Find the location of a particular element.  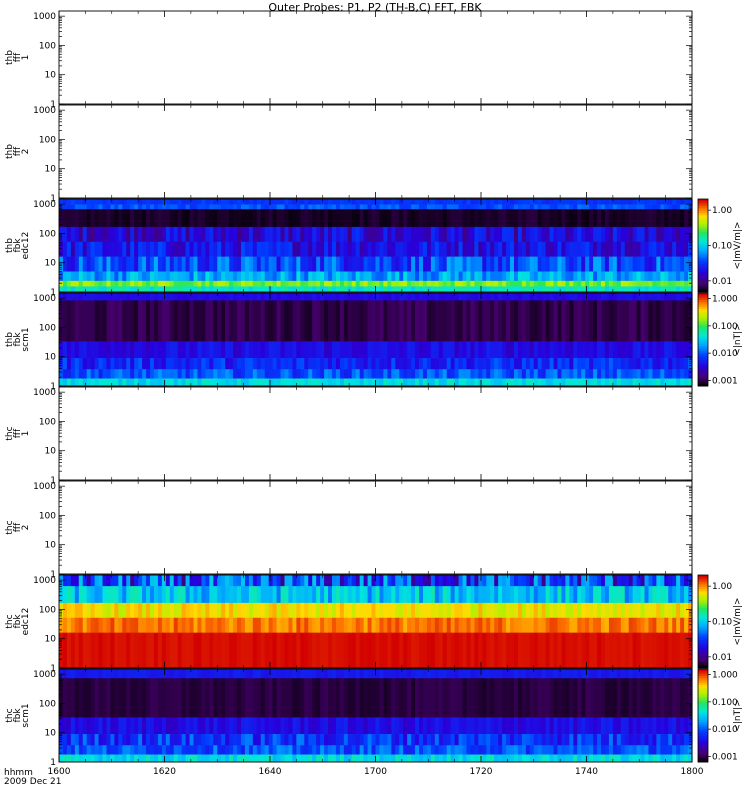

panel-0: 1101001000thbfff1 is located at coordinates (349, 60).